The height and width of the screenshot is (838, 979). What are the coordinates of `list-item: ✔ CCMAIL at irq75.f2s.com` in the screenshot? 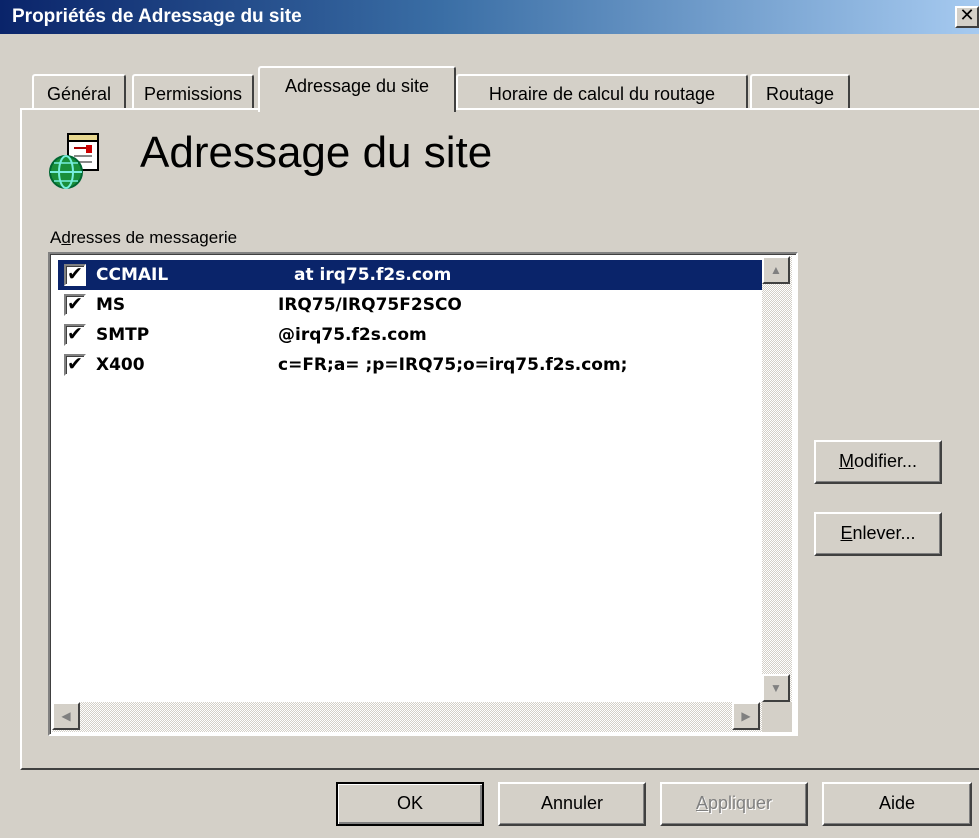 It's located at (410, 275).